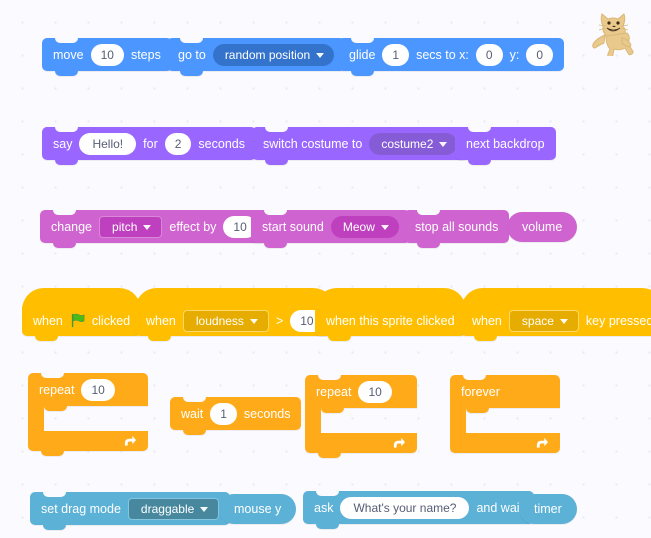 This screenshot has width=651, height=538. I want to click on greater-than-operator: >, so click(279, 320).